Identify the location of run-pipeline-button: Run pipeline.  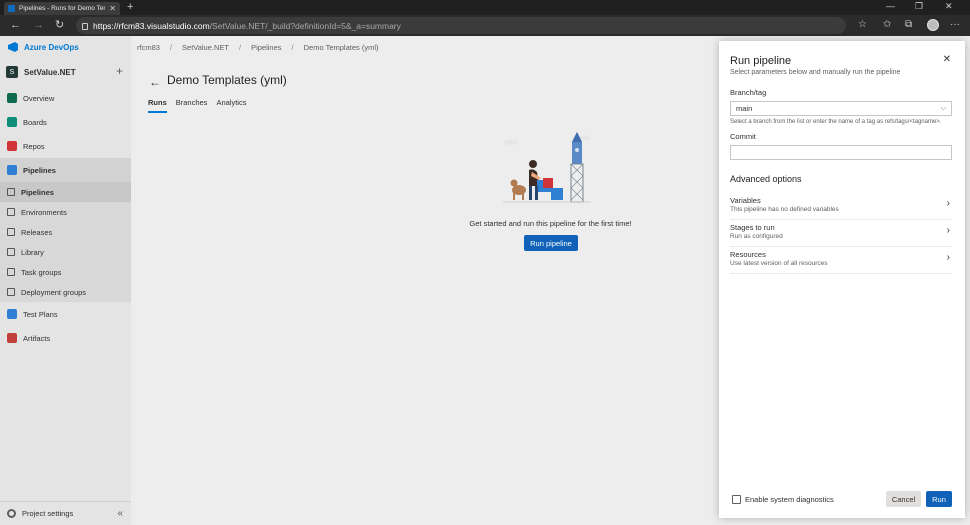
(551, 243).